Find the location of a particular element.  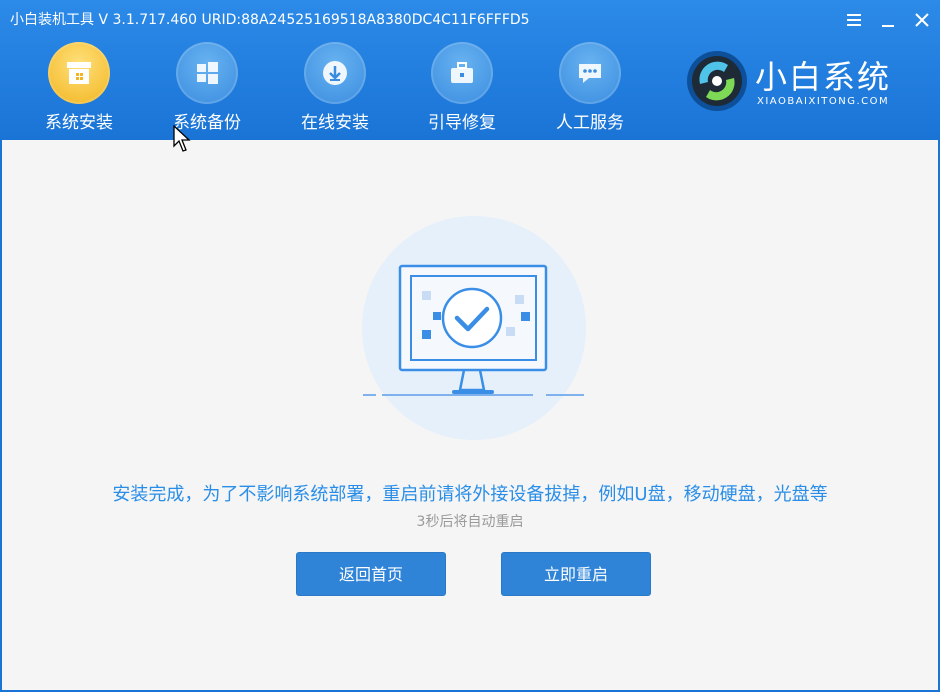

brand-name: 小白系统 is located at coordinates (823, 77).